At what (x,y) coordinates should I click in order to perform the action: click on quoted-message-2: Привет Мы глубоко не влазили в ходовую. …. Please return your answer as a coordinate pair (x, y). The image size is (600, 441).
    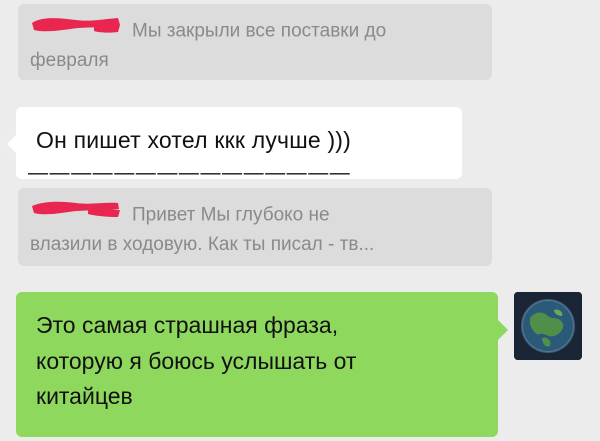
    Looking at the image, I should click on (255, 227).